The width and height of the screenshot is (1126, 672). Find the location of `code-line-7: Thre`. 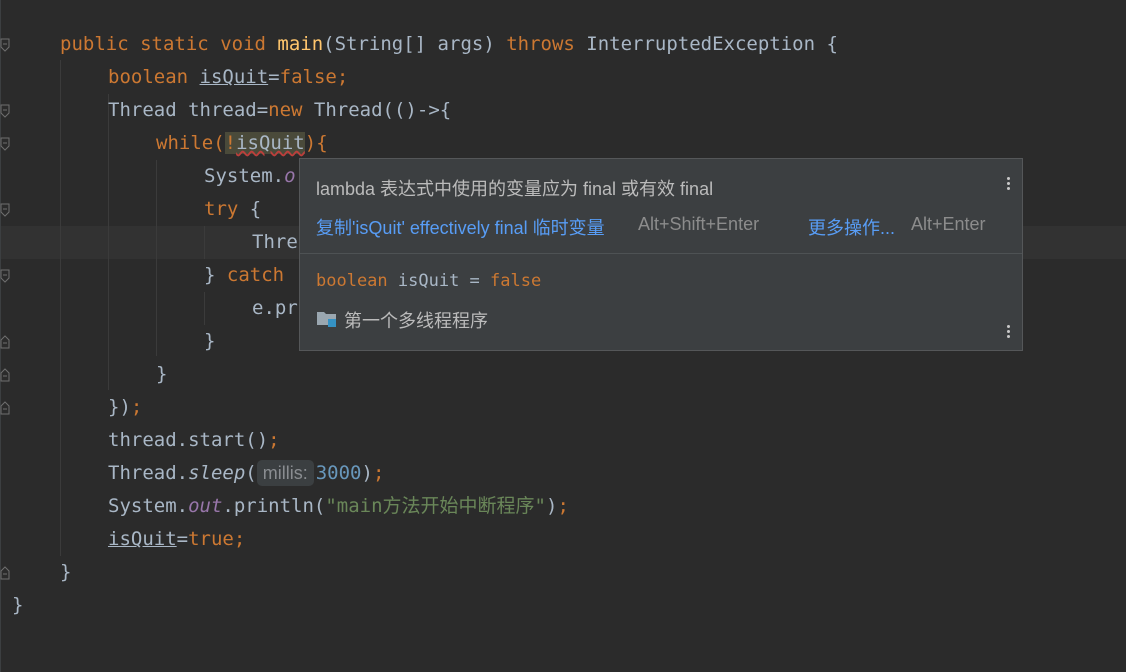

code-line-7: Thre is located at coordinates (275, 242).